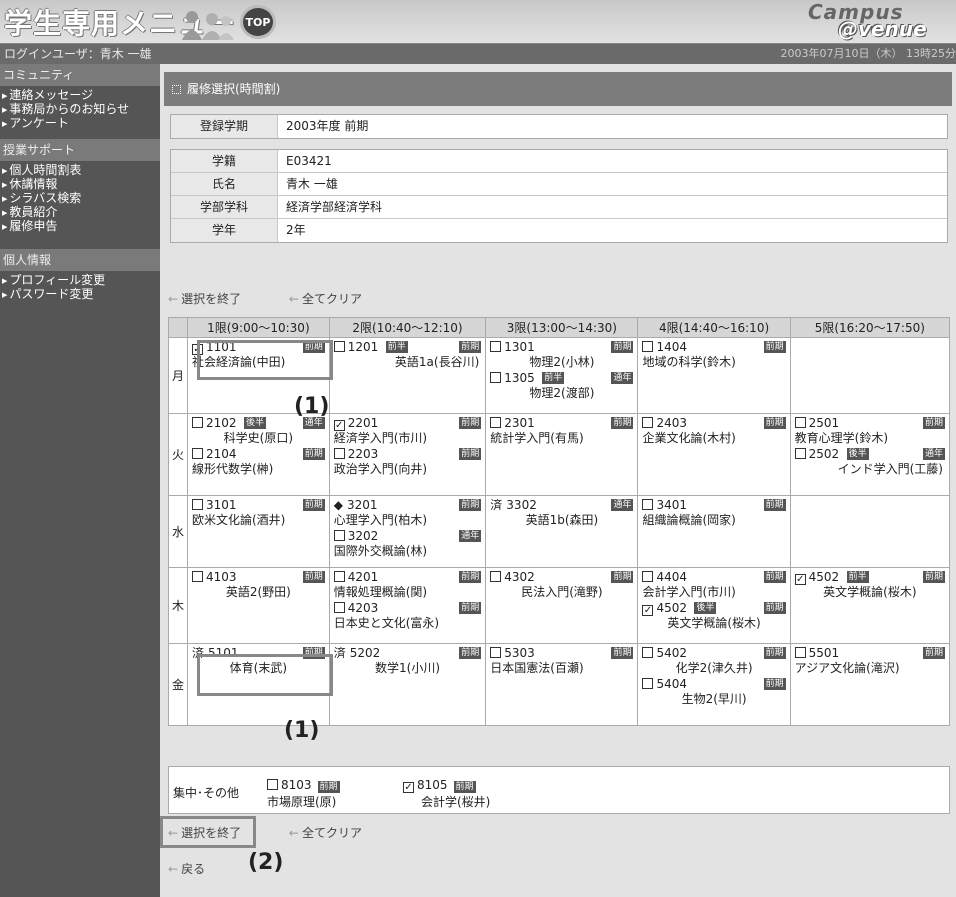 This screenshot has width=956, height=897. What do you see at coordinates (258, 355) in the screenshot?
I see `course-entry: ✓ 1101 前期 社会経済論(中田)` at bounding box center [258, 355].